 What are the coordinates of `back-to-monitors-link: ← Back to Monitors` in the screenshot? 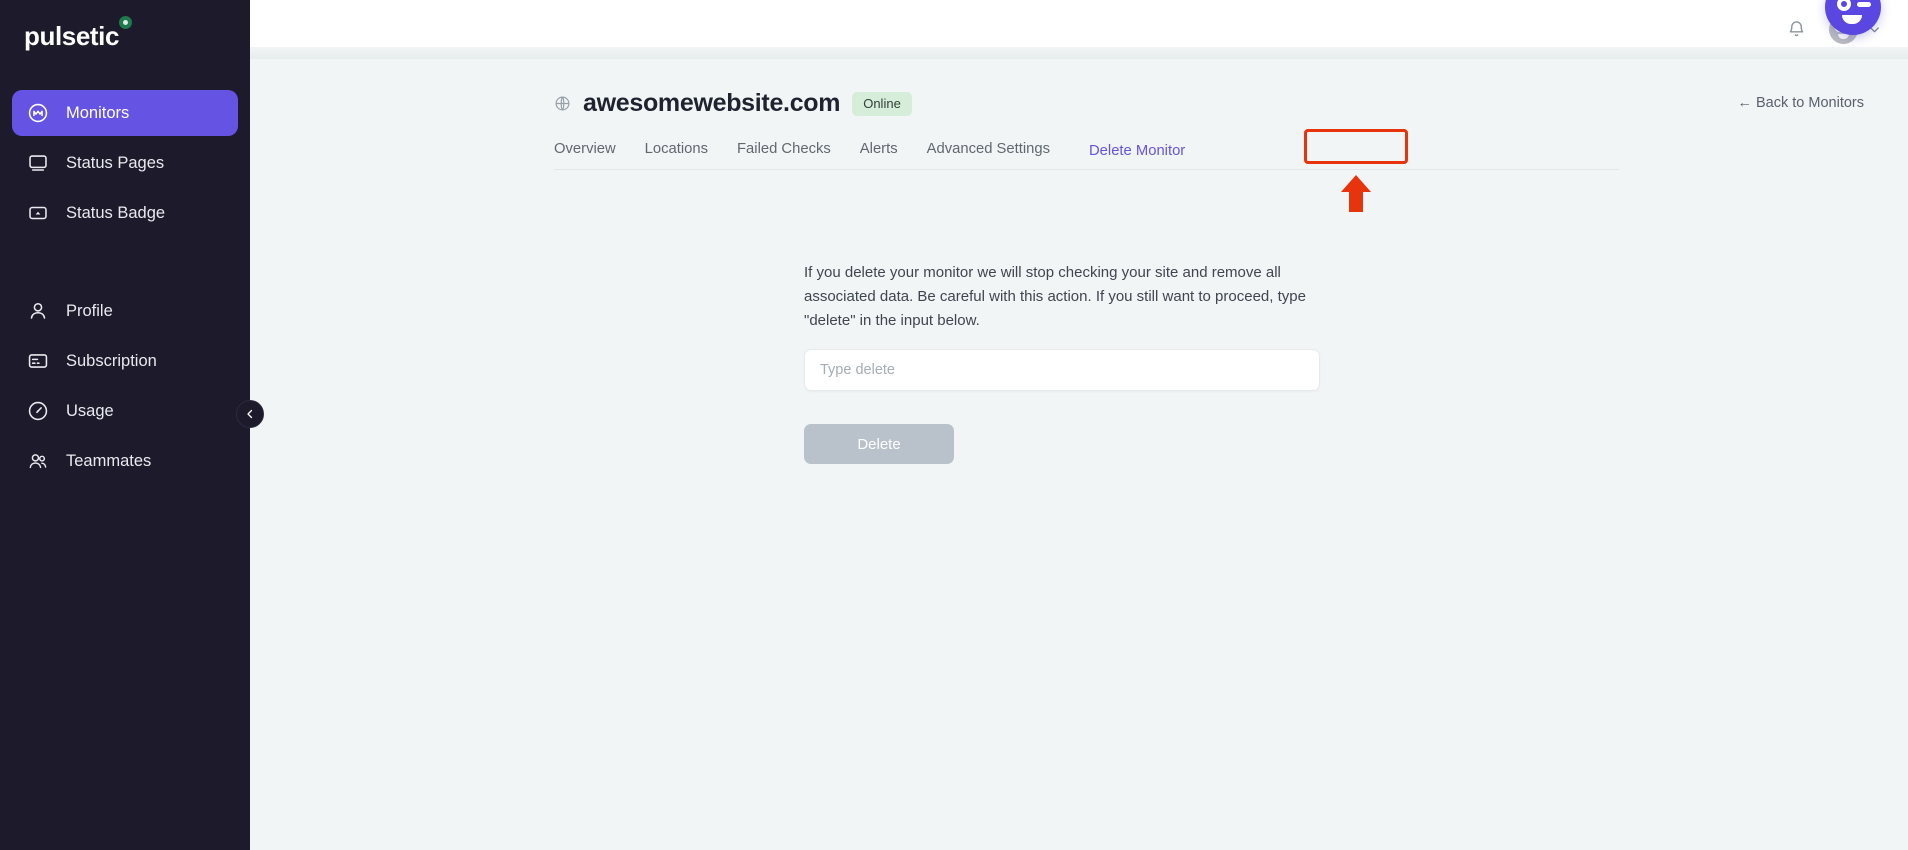 It's located at (1800, 103).